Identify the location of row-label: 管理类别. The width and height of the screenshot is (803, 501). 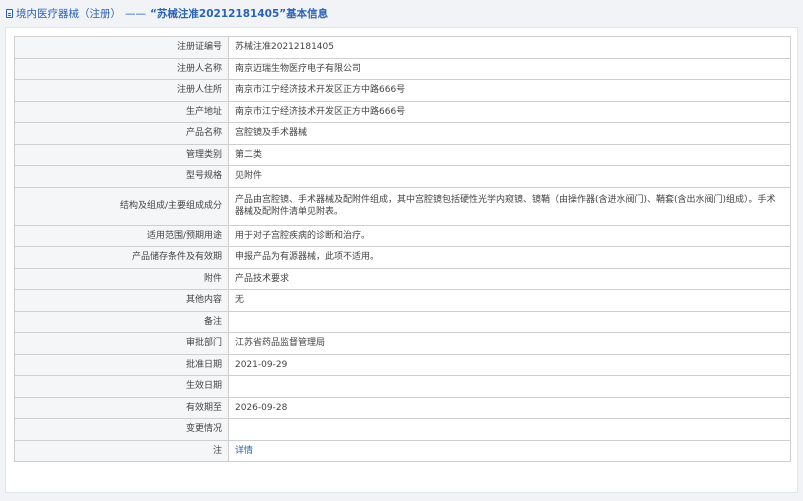
(121, 154).